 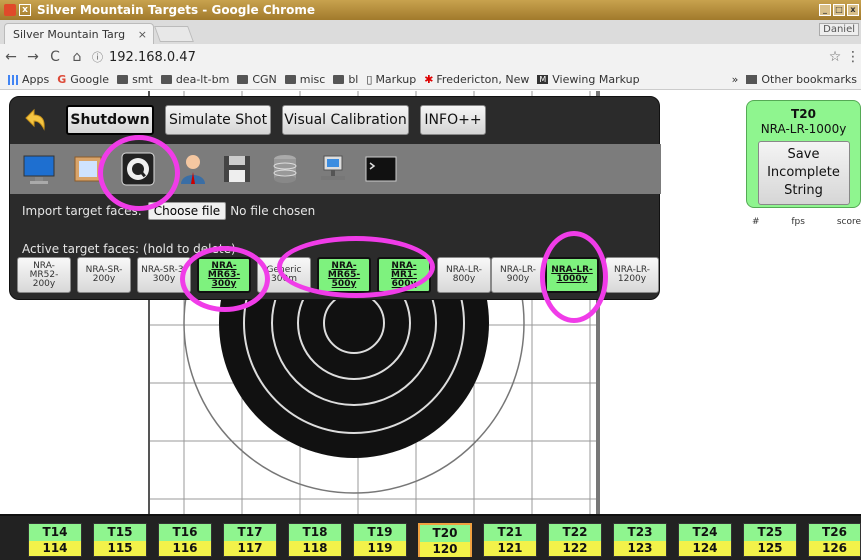 What do you see at coordinates (640, 540) in the screenshot?
I see `shot-tile: T23 123` at bounding box center [640, 540].